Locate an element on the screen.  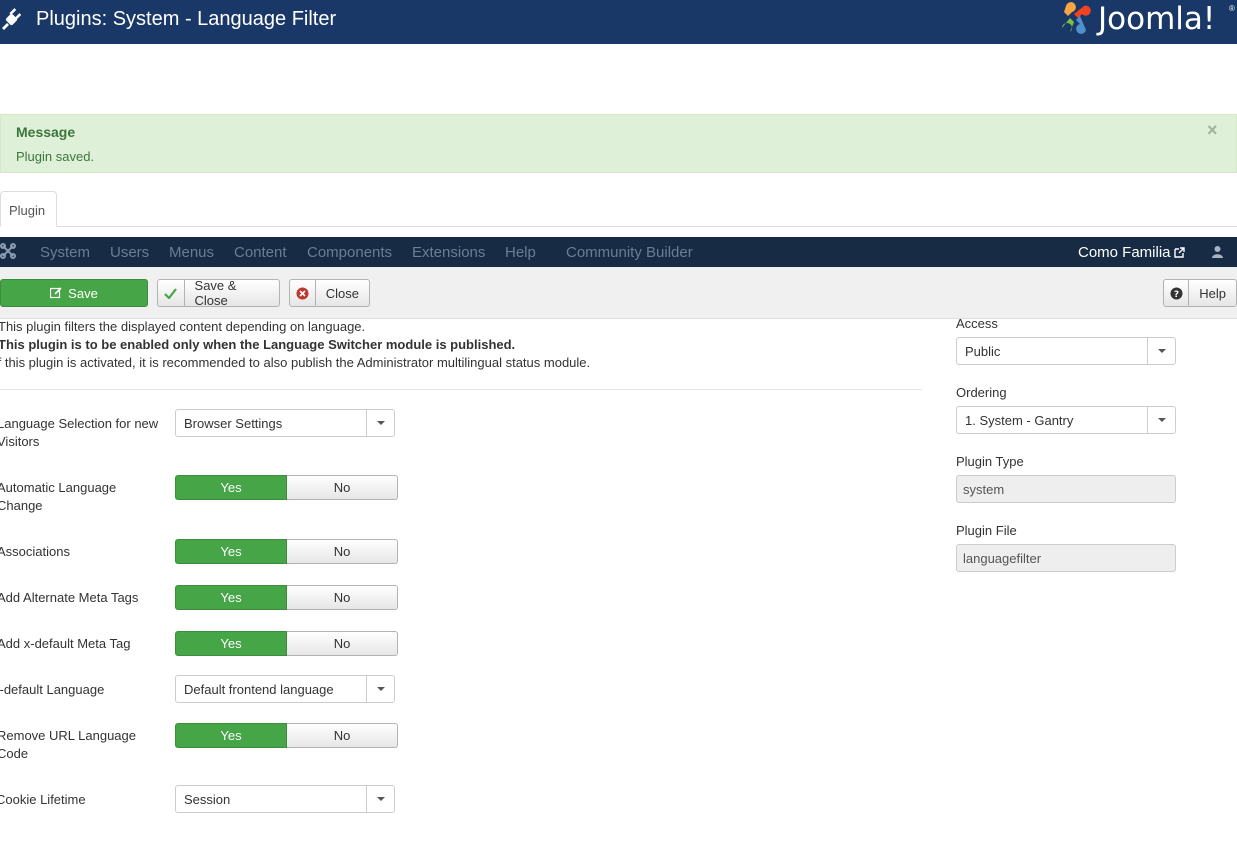
automatic-change-yes: Yes is located at coordinates (231, 487).